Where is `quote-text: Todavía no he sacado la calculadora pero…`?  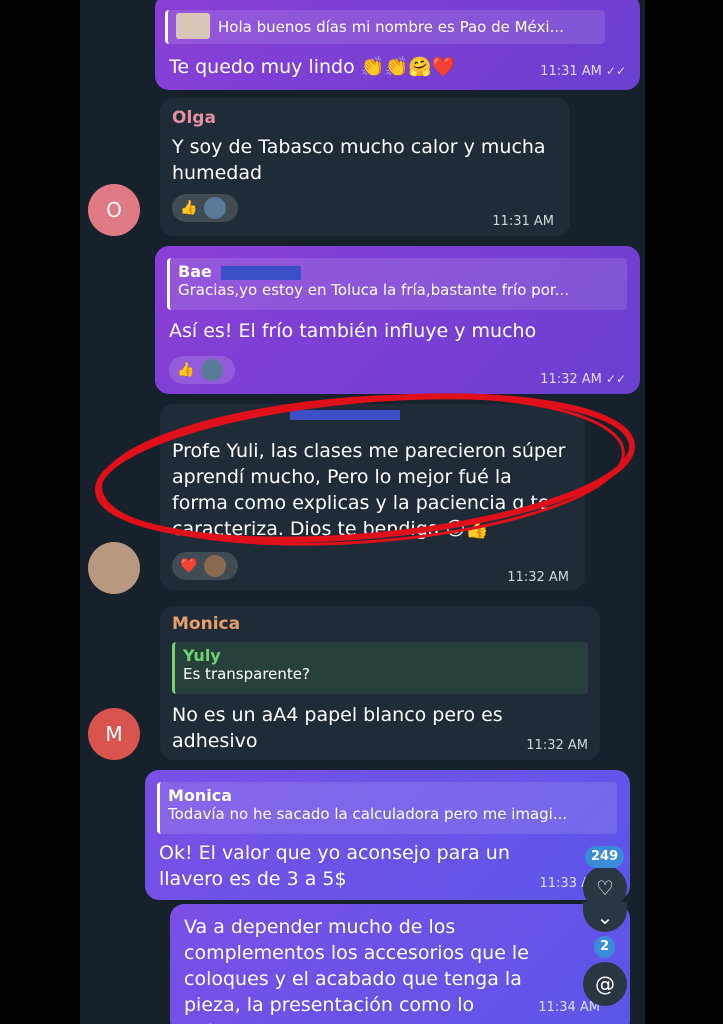
quote-text: Todavía no he sacado la calculadora pero… is located at coordinates (368, 814).